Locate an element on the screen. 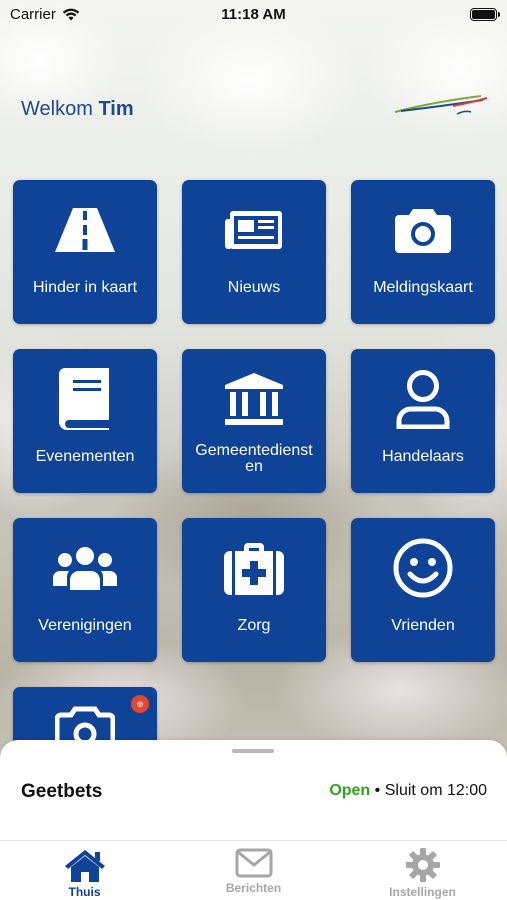  tile-label: Zorg is located at coordinates (254, 625).